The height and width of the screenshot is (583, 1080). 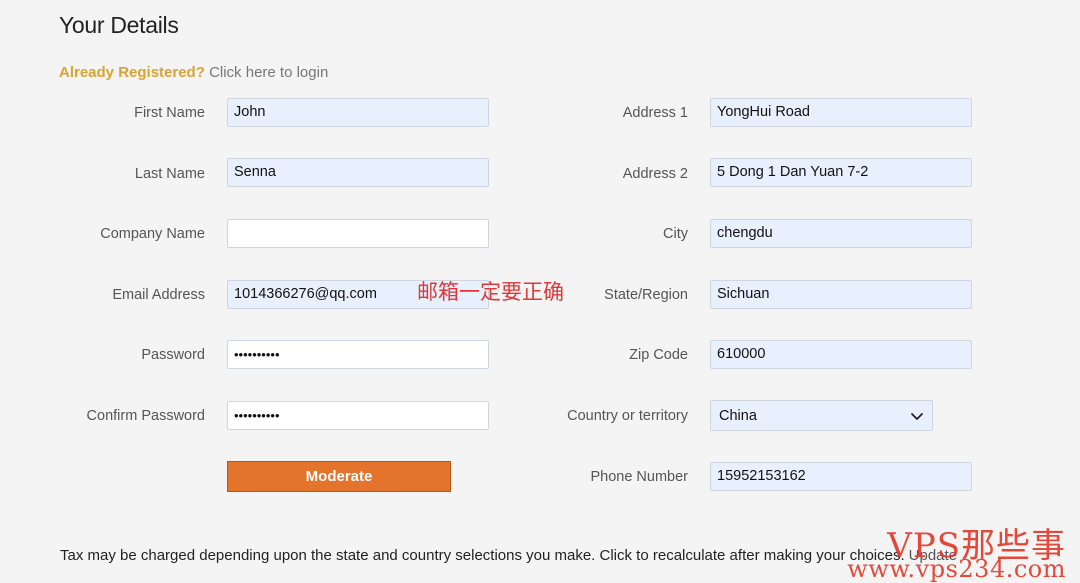 What do you see at coordinates (627, 416) in the screenshot?
I see `country-label: Country or territory` at bounding box center [627, 416].